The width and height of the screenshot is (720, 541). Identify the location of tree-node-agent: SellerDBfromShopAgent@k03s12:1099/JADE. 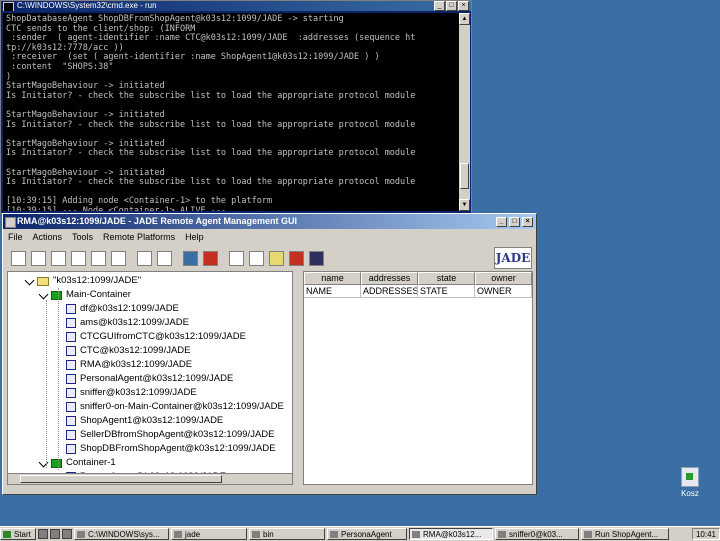
(170, 435).